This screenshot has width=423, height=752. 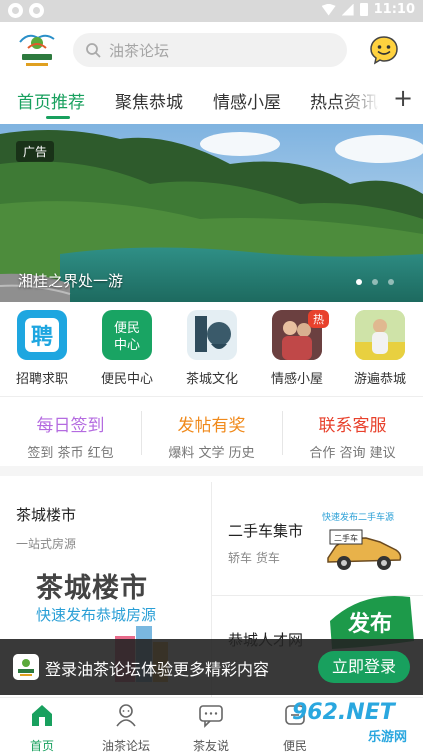 I want to click on grid-item-travel: 游遍恭城, so click(x=380, y=348).